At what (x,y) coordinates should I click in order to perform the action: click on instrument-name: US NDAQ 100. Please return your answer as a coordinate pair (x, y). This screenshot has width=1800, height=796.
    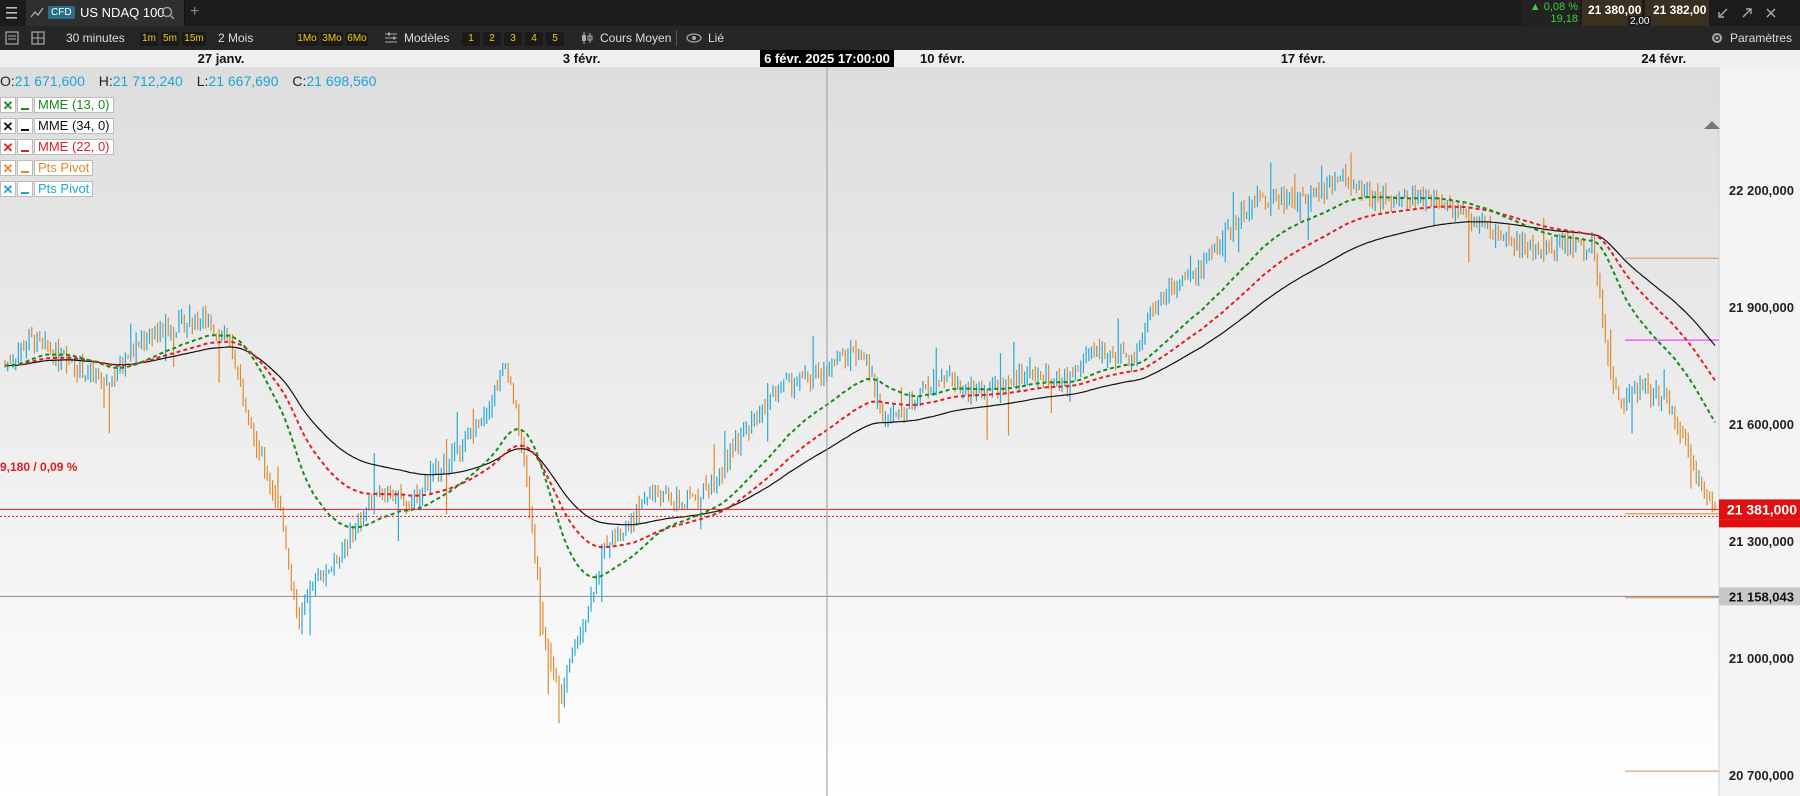
    Looking at the image, I should click on (122, 12).